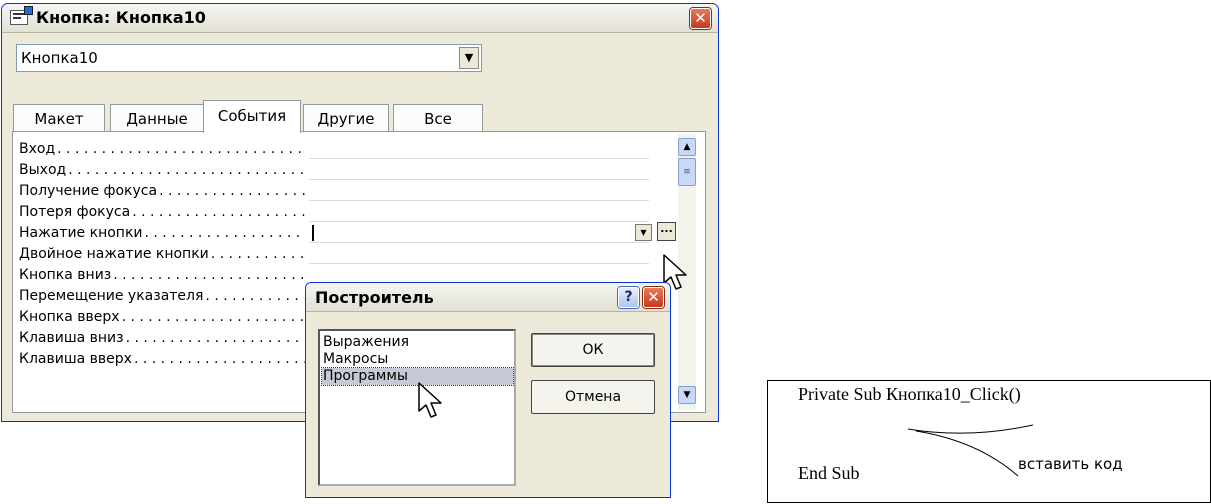 The height and width of the screenshot is (504, 1211). What do you see at coordinates (1070, 464) in the screenshot?
I see `insert-code-annotation: вставить код` at bounding box center [1070, 464].